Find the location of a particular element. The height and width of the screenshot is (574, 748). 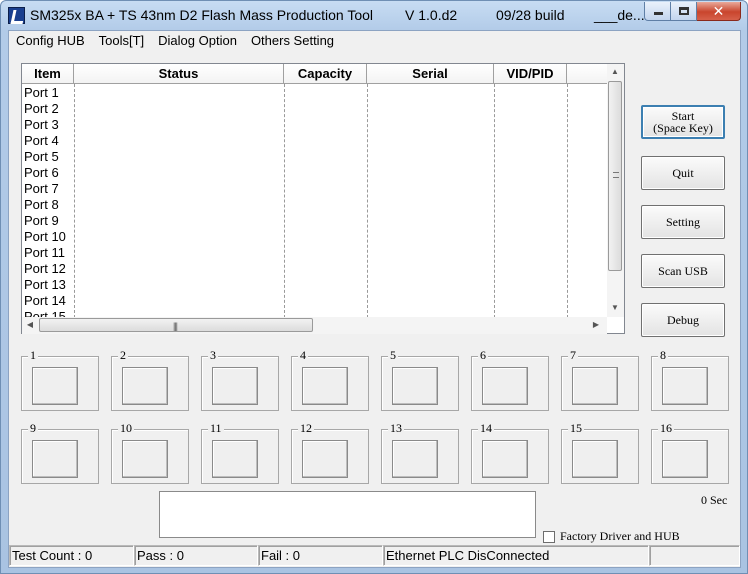

debug-button: Debug is located at coordinates (683, 320).